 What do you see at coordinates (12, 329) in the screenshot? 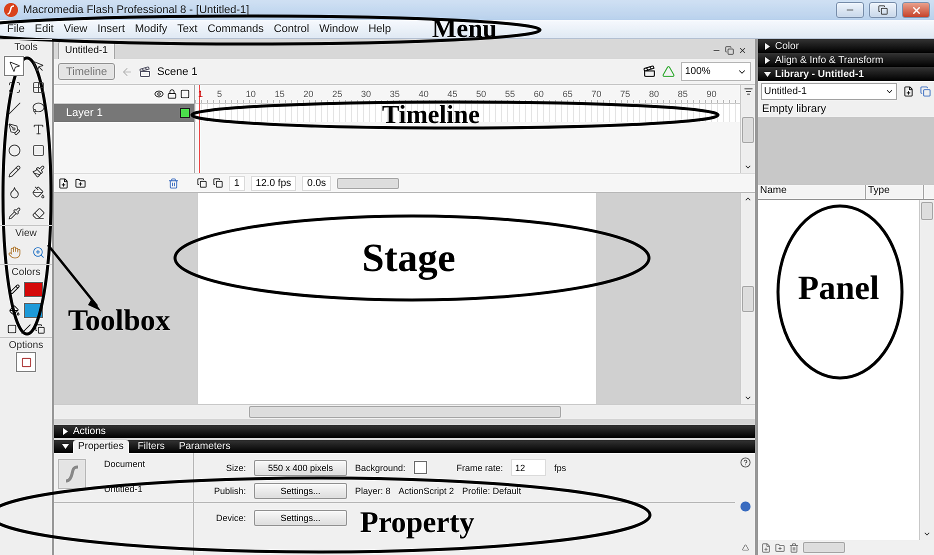
I see `default-colors-icon` at bounding box center [12, 329].